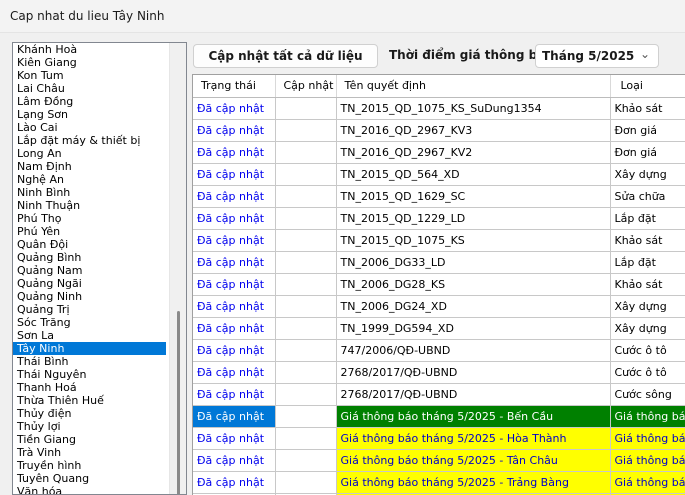  What do you see at coordinates (439, 196) in the screenshot?
I see `table-row: Đã cập nhật TN_2015_QD_1629_SC Sửa chữa` at bounding box center [439, 196].